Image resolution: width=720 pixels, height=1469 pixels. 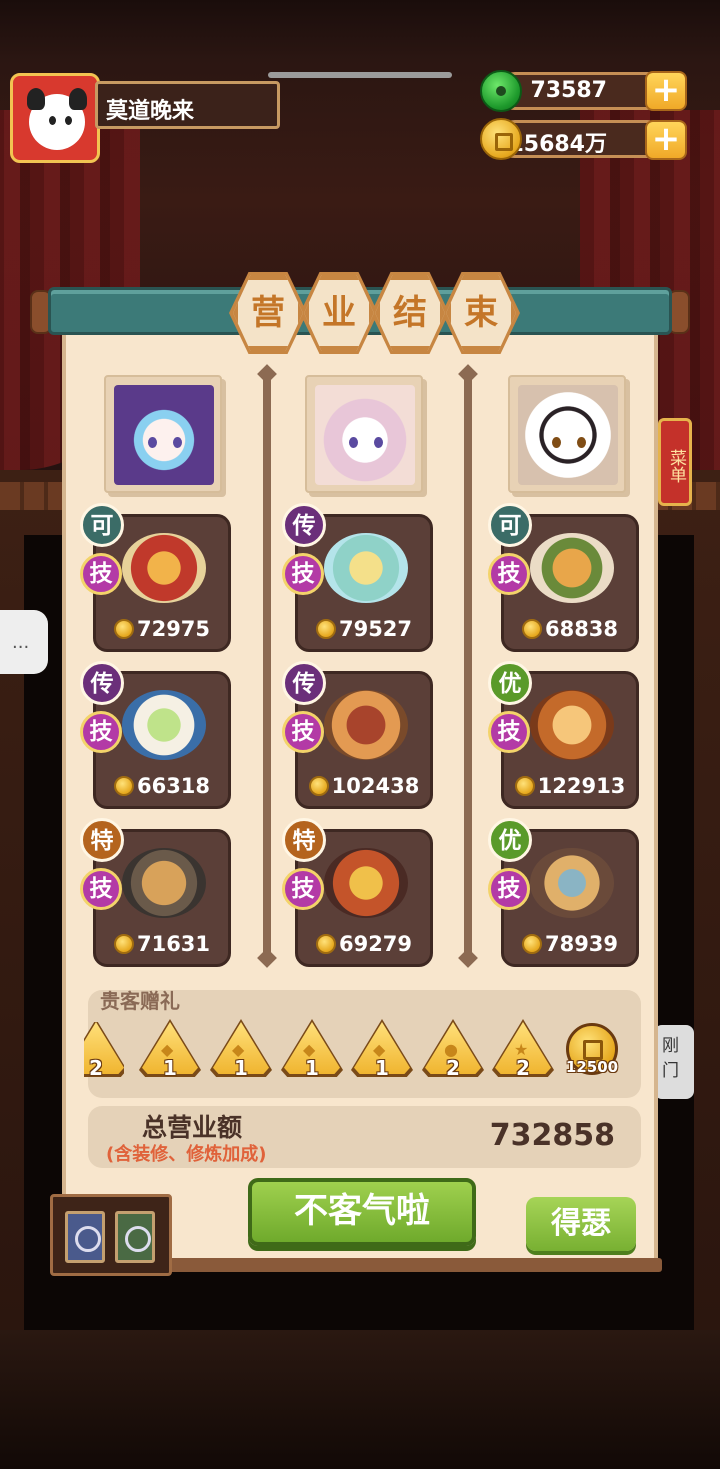 I want to click on player-name: 莫道晚来, so click(x=187, y=105).